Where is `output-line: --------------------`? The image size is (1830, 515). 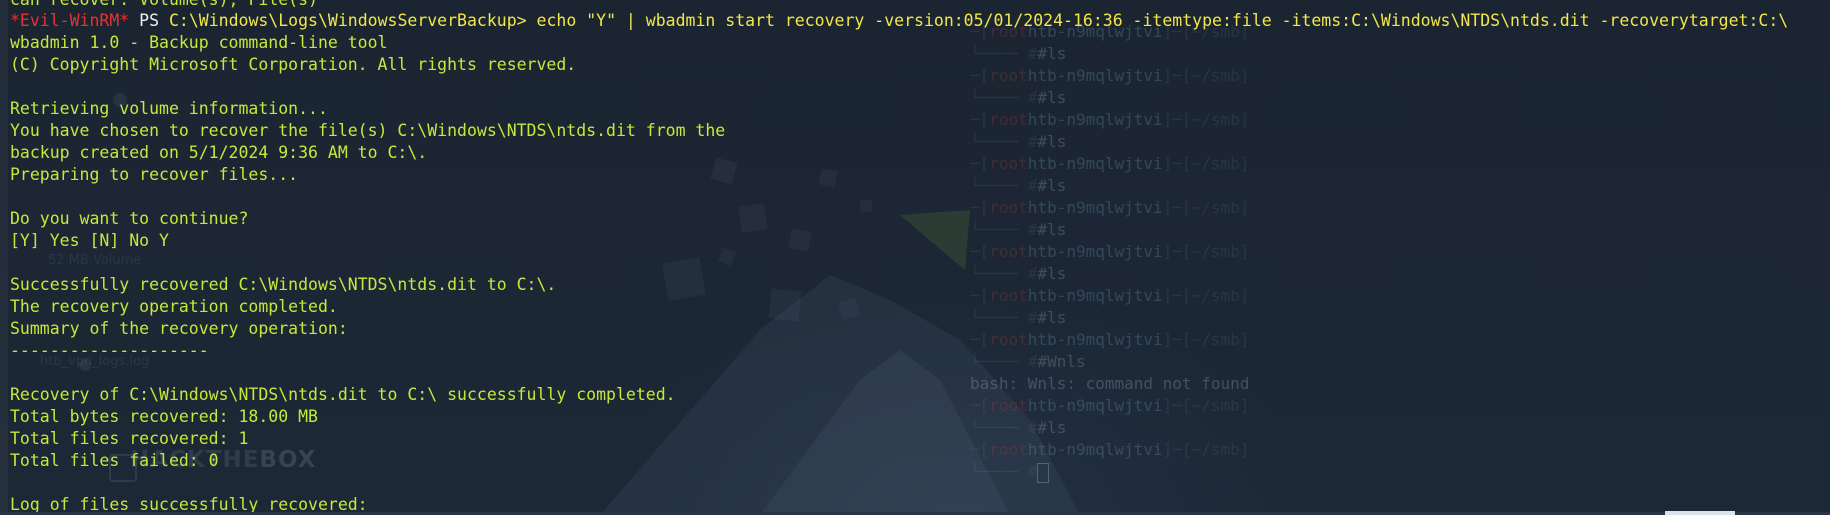
output-line: -------------------- is located at coordinates (109, 350).